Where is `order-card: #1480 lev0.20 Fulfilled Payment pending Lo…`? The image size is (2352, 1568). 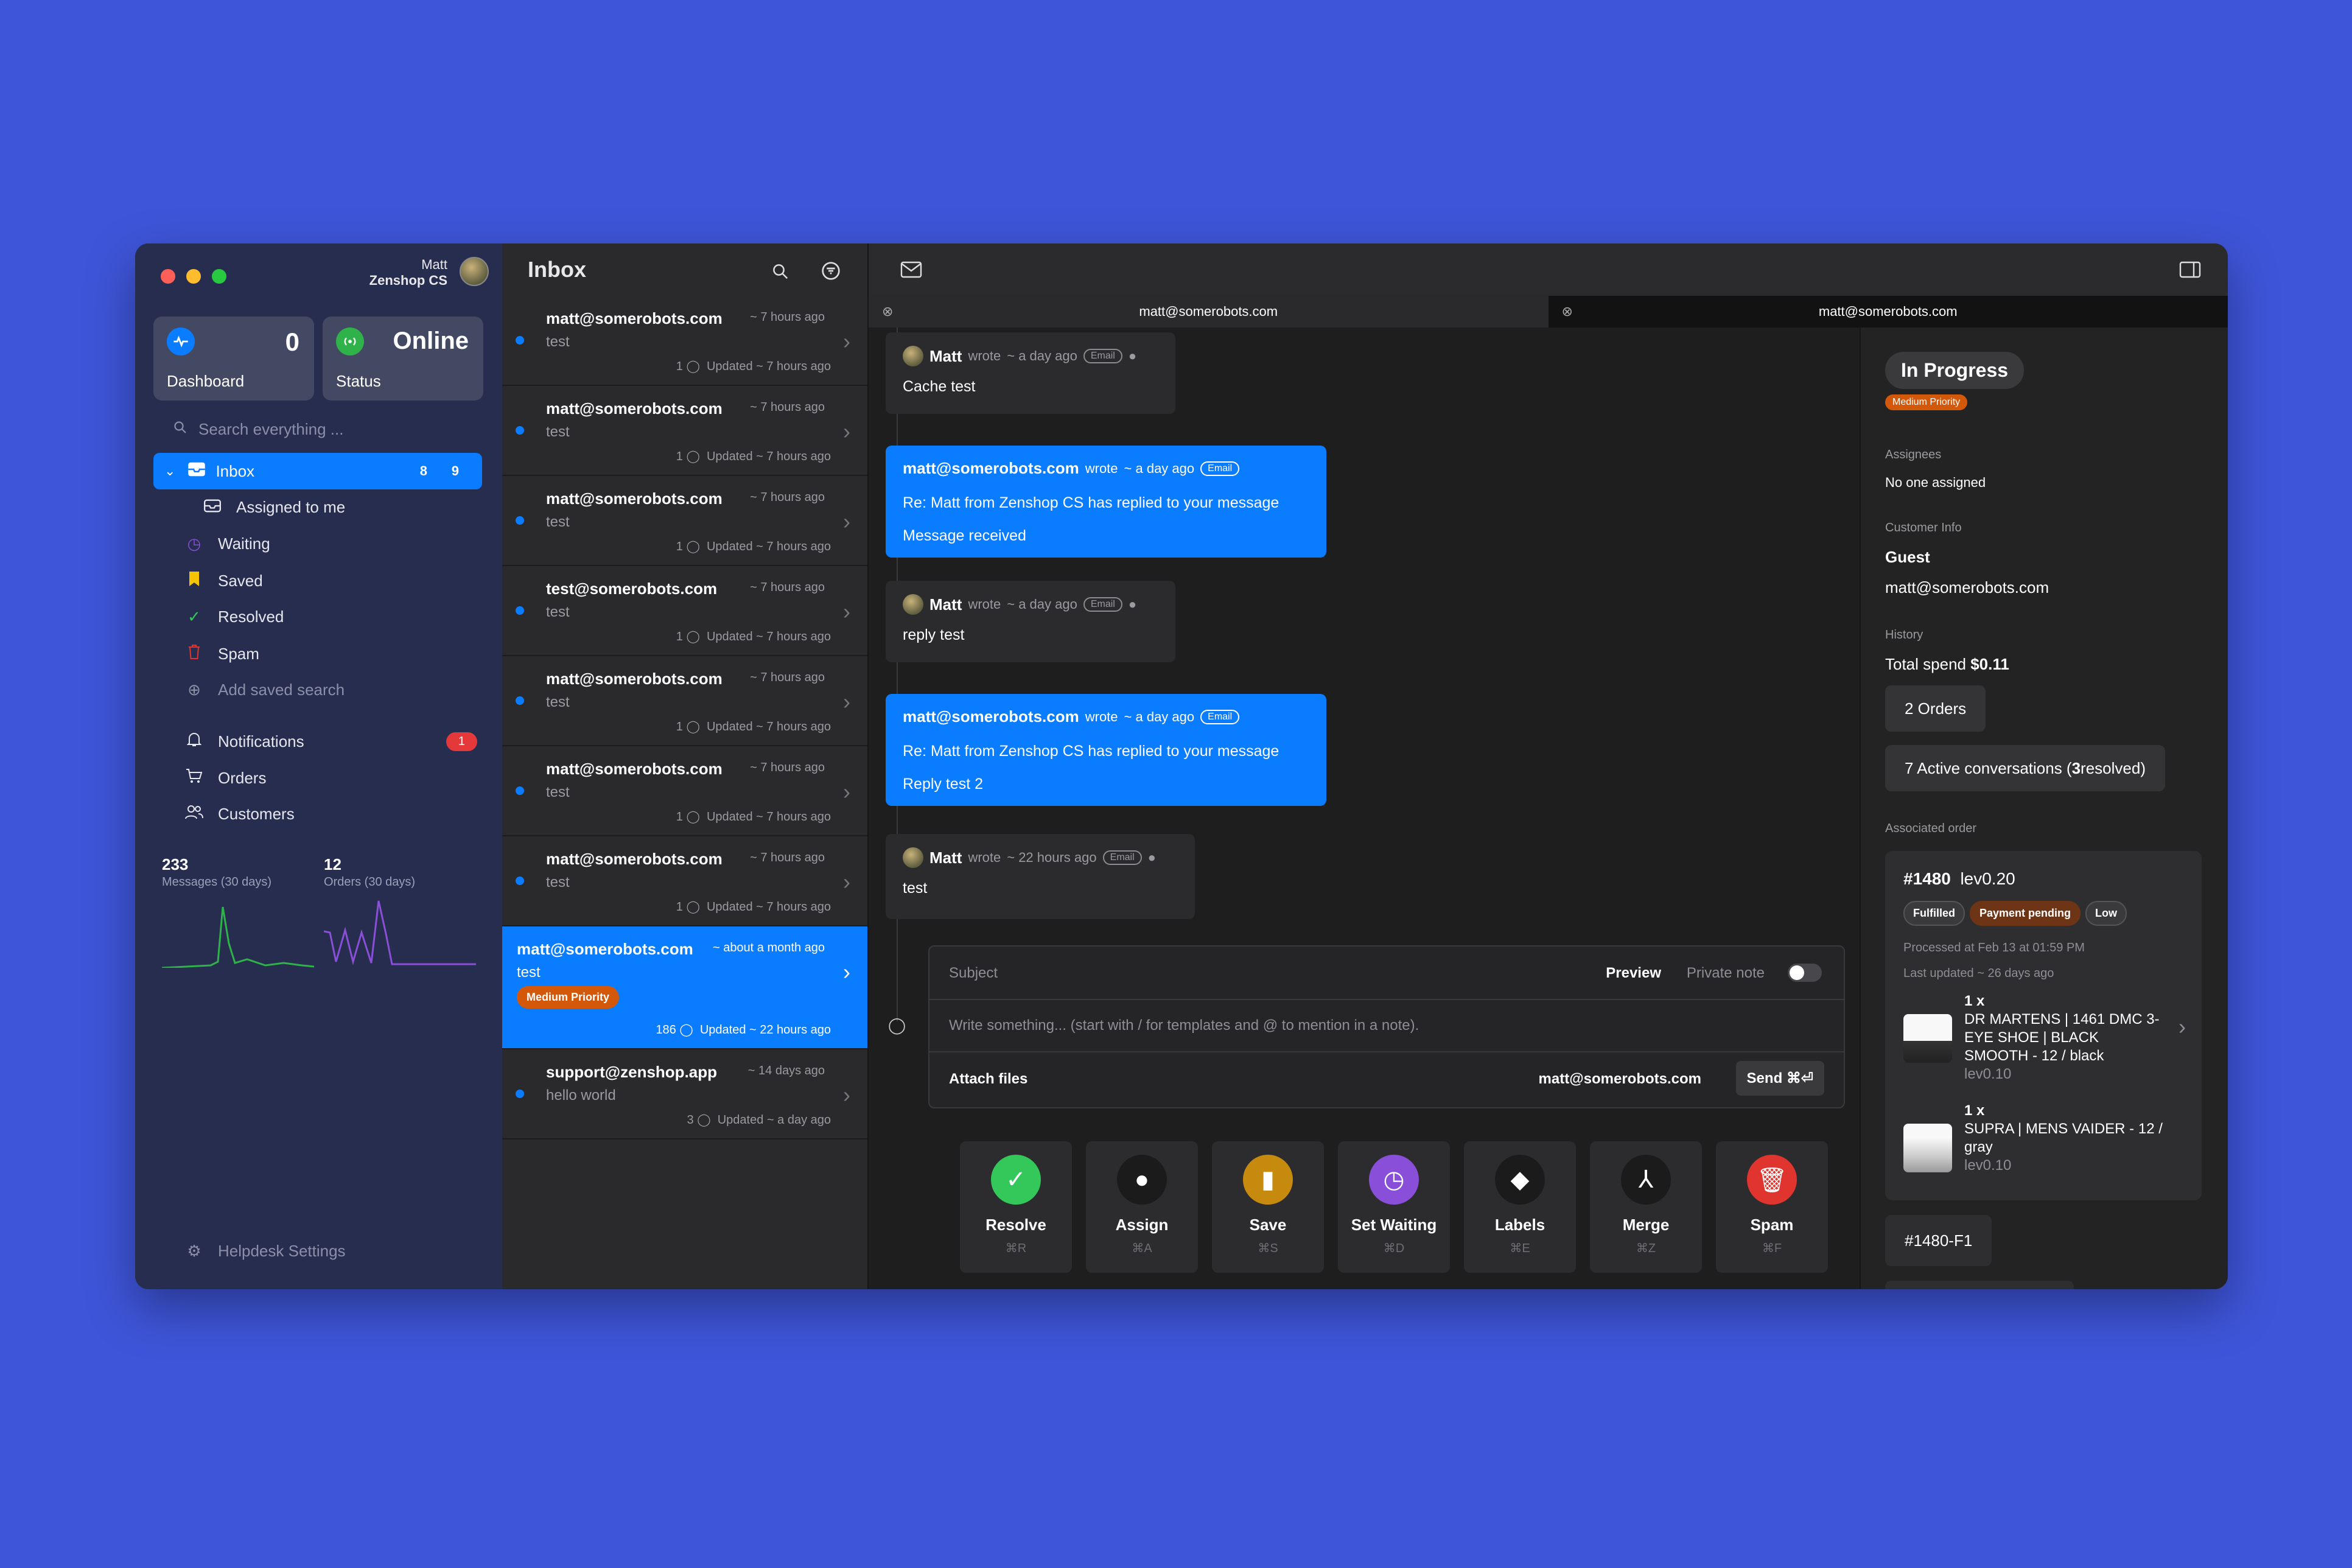
order-card: #1480 lev0.20 Fulfilled Payment pending Lo… is located at coordinates (2043, 1025).